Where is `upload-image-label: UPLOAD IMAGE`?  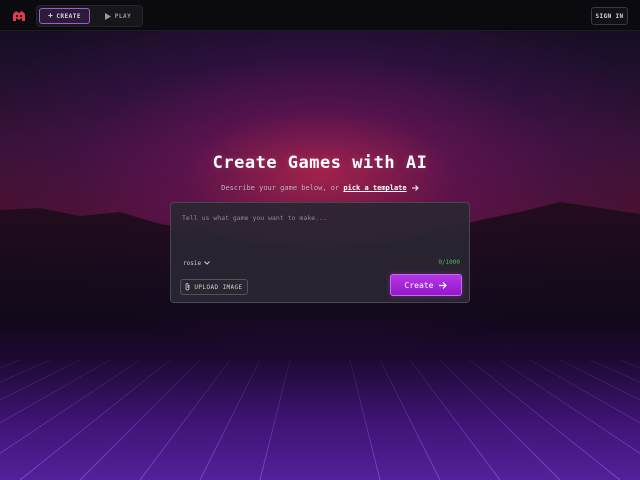 upload-image-label: UPLOAD IMAGE is located at coordinates (218, 287).